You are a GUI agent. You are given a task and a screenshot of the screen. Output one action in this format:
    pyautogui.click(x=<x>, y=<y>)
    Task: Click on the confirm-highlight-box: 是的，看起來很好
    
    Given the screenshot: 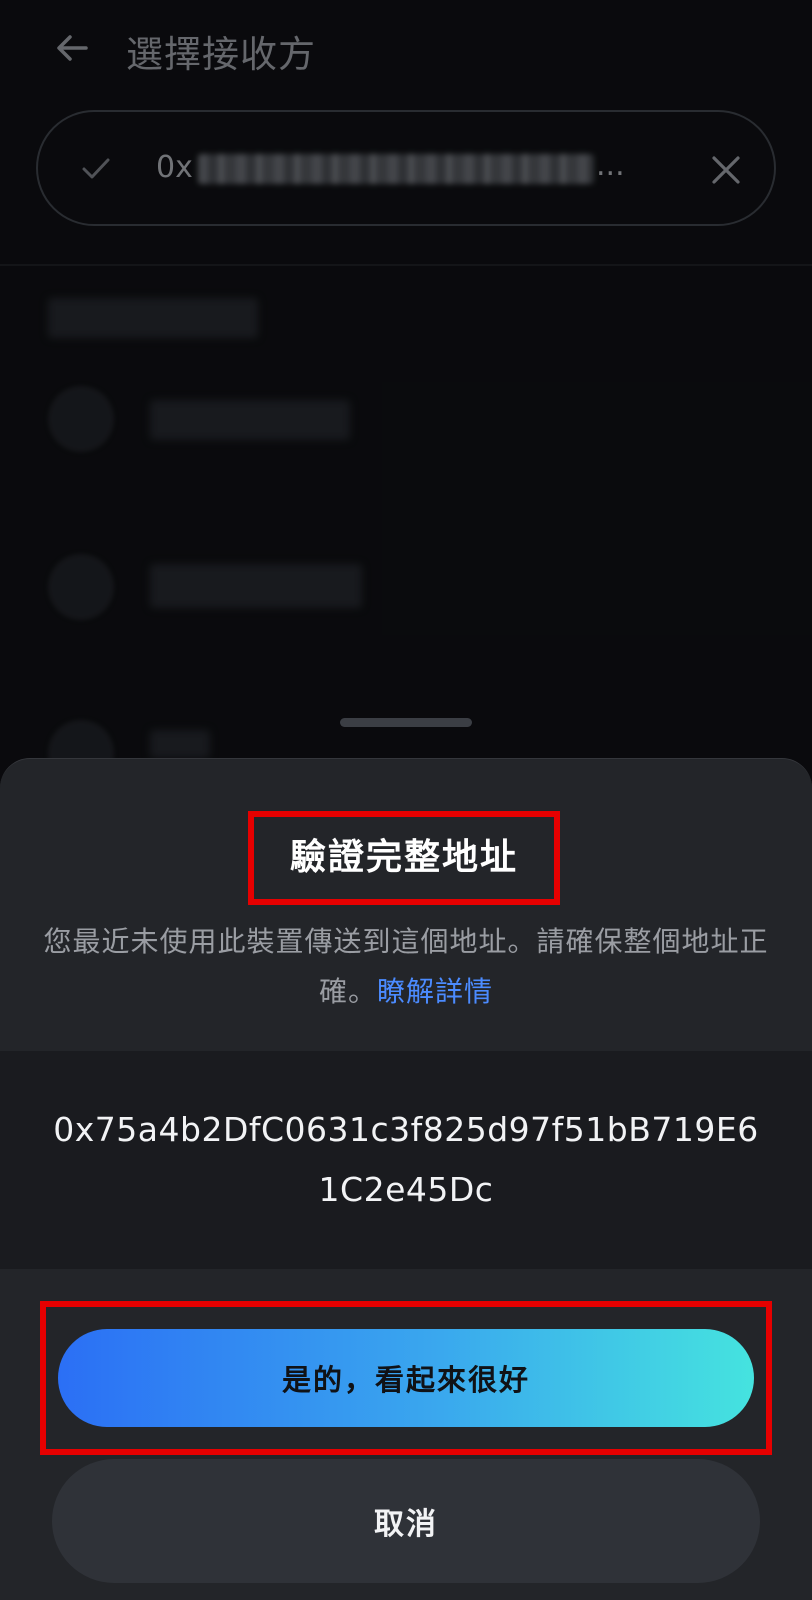 What is the action you would take?
    pyautogui.click(x=406, y=1378)
    